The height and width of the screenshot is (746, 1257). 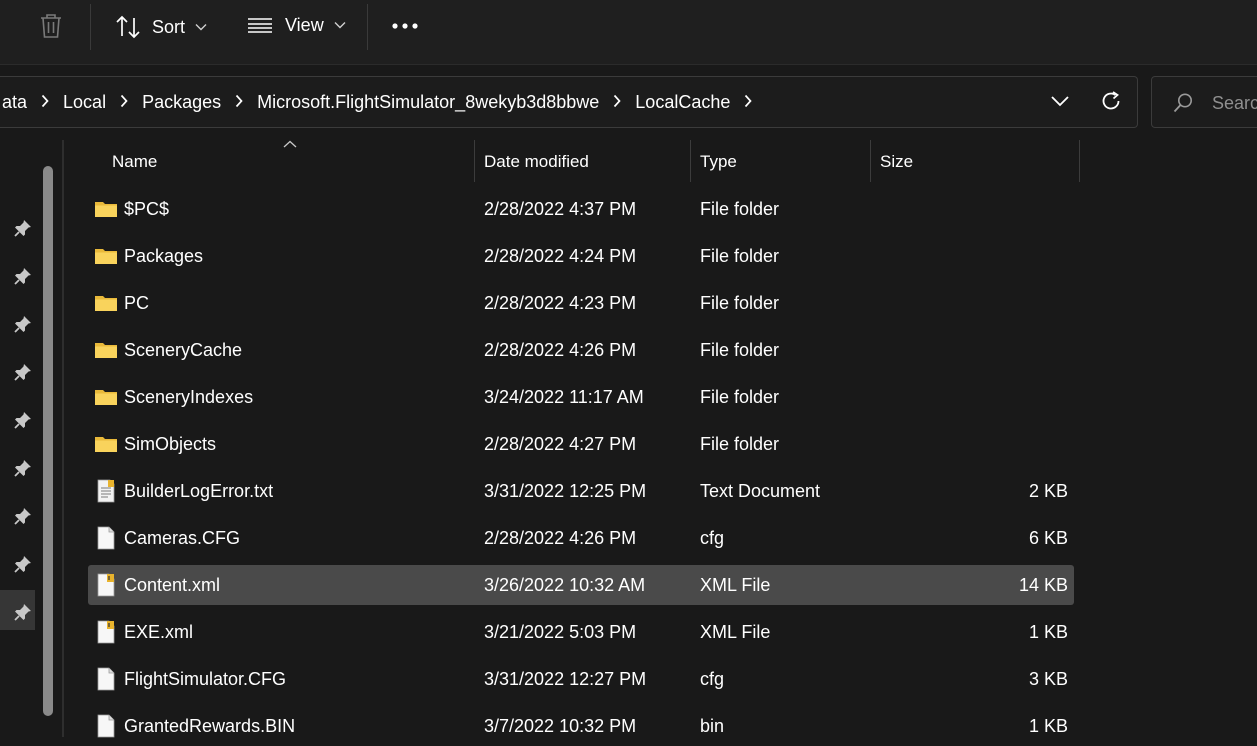 What do you see at coordinates (182, 538) in the screenshot?
I see `file-name: Cameras.CFG` at bounding box center [182, 538].